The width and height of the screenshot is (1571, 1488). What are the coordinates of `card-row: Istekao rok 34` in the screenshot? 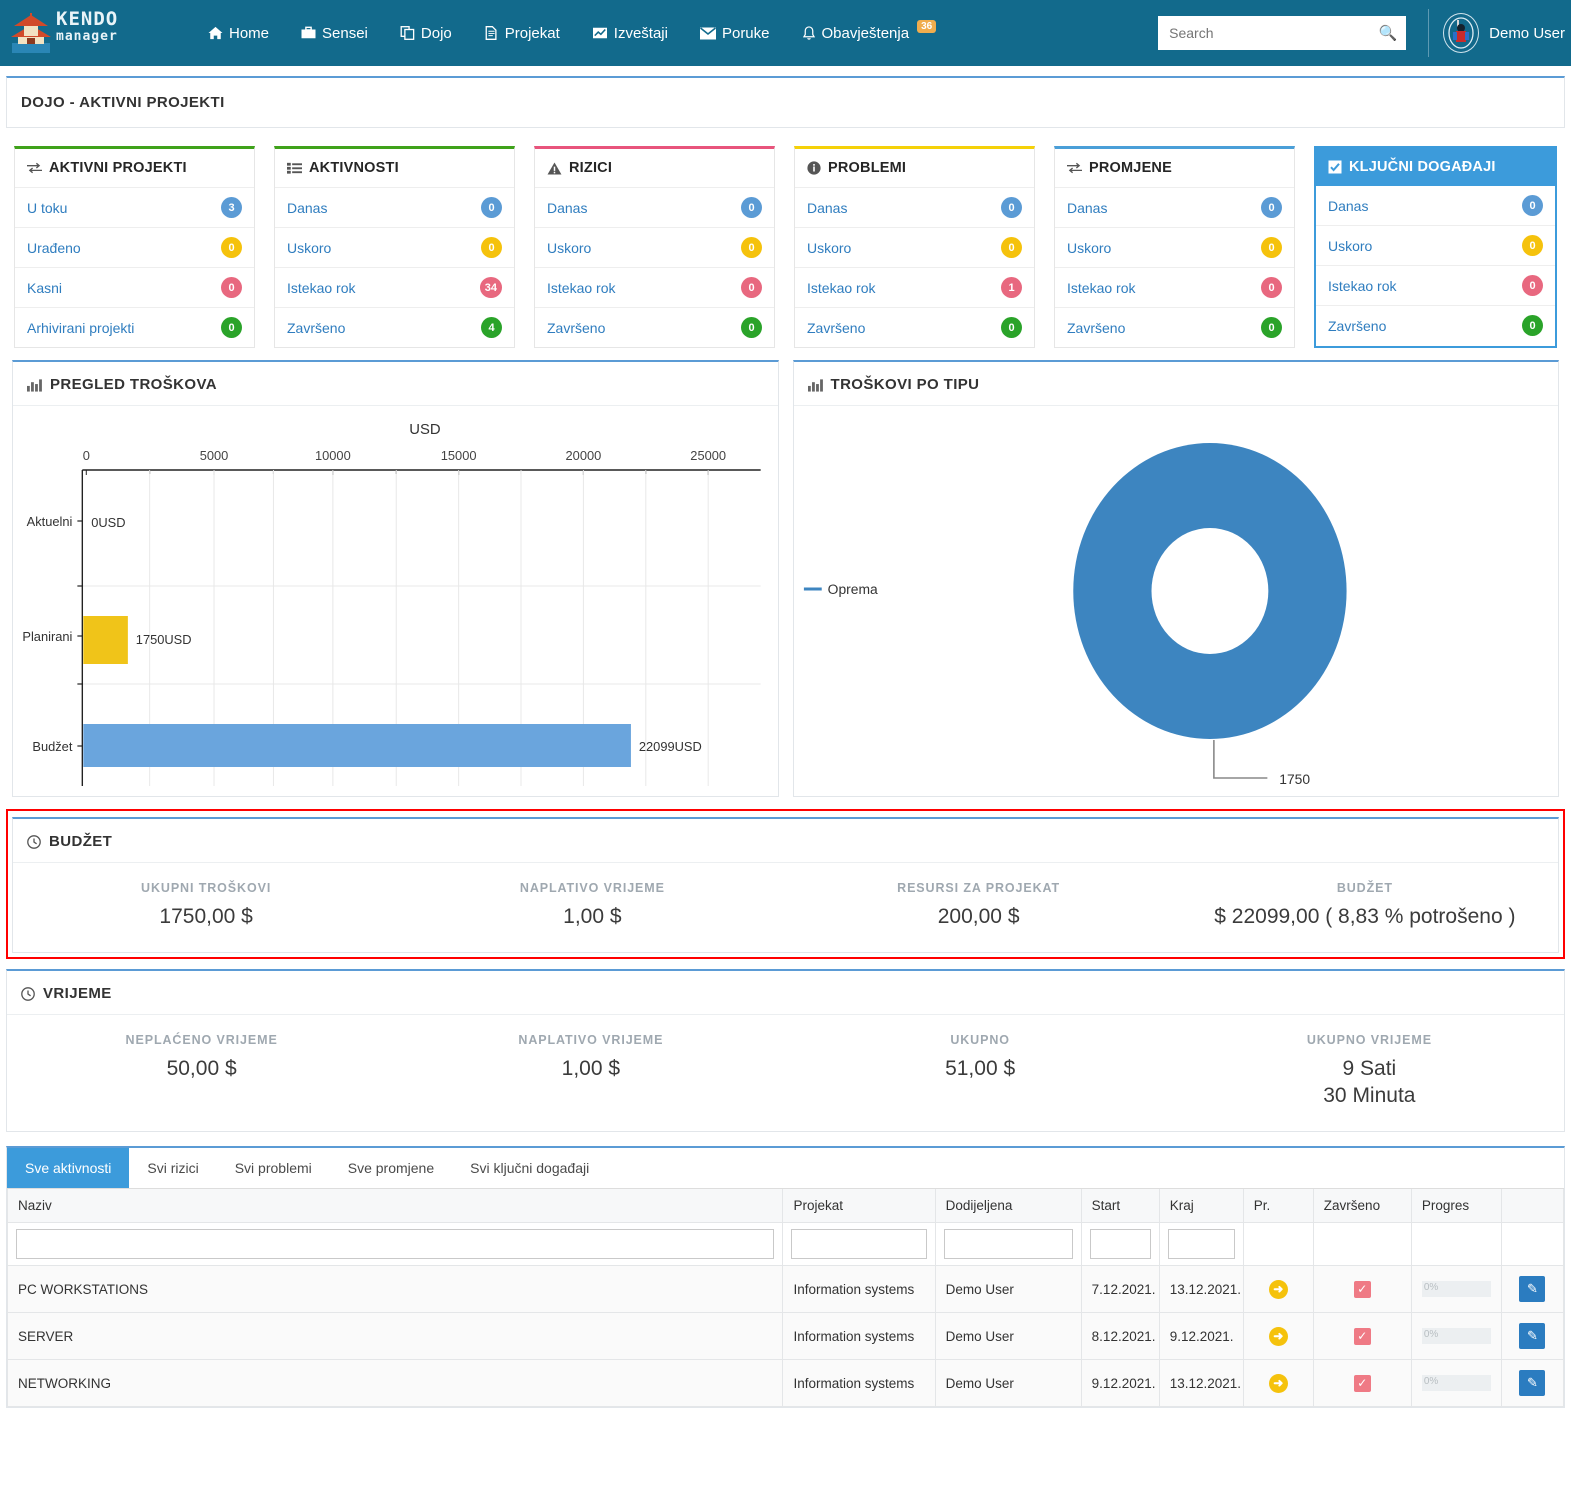 It's located at (394, 288).